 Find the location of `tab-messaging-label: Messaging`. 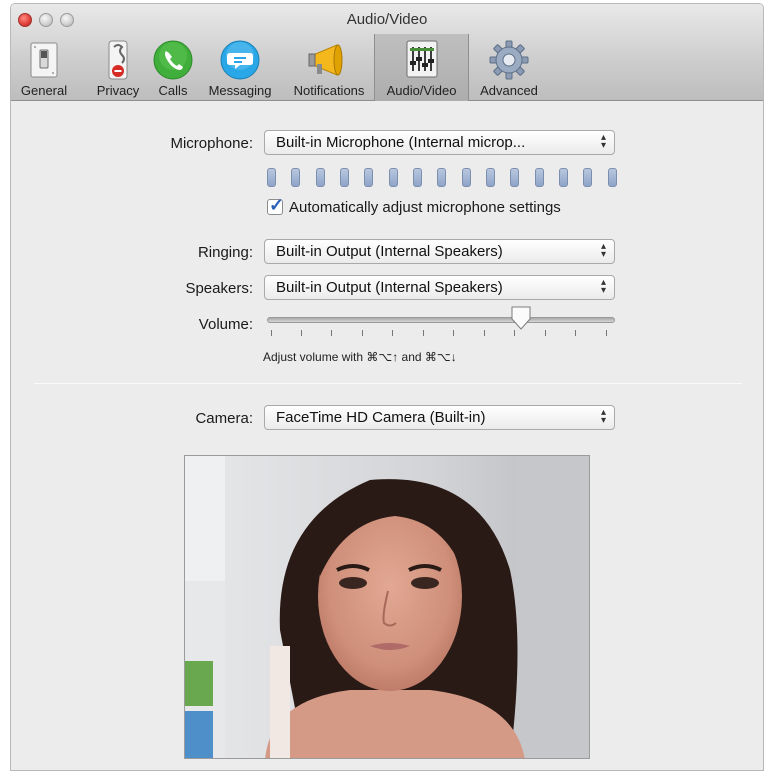

tab-messaging-label: Messaging is located at coordinates (240, 90).